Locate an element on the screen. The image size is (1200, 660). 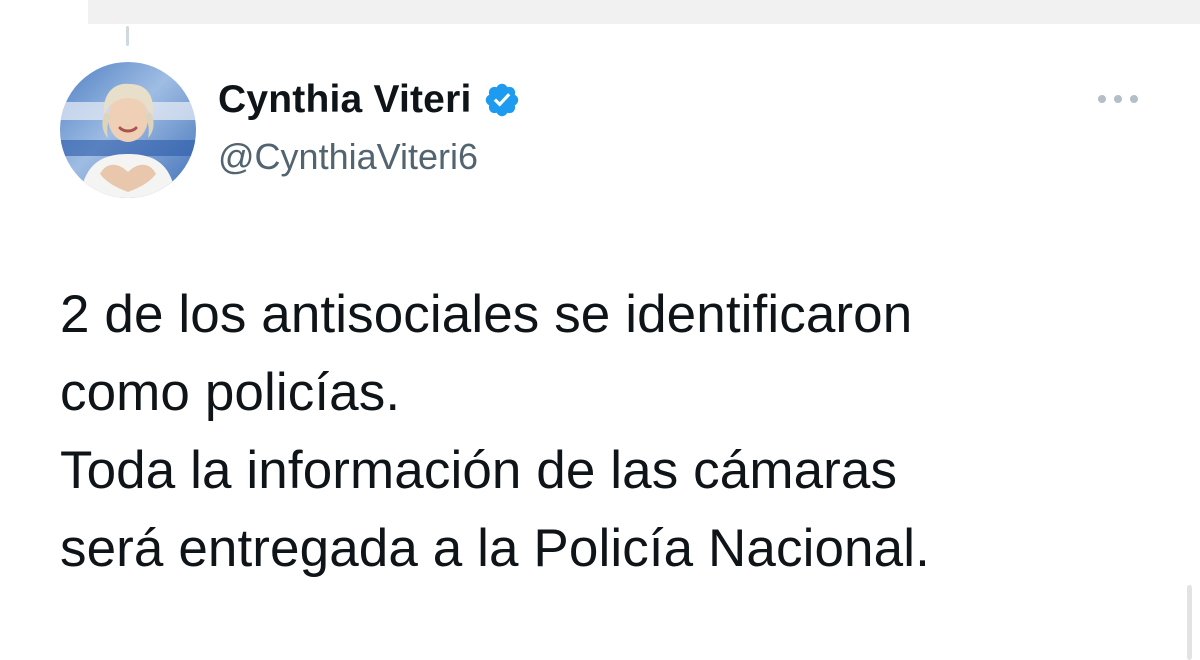
scrollbar is located at coordinates (1189, 622).